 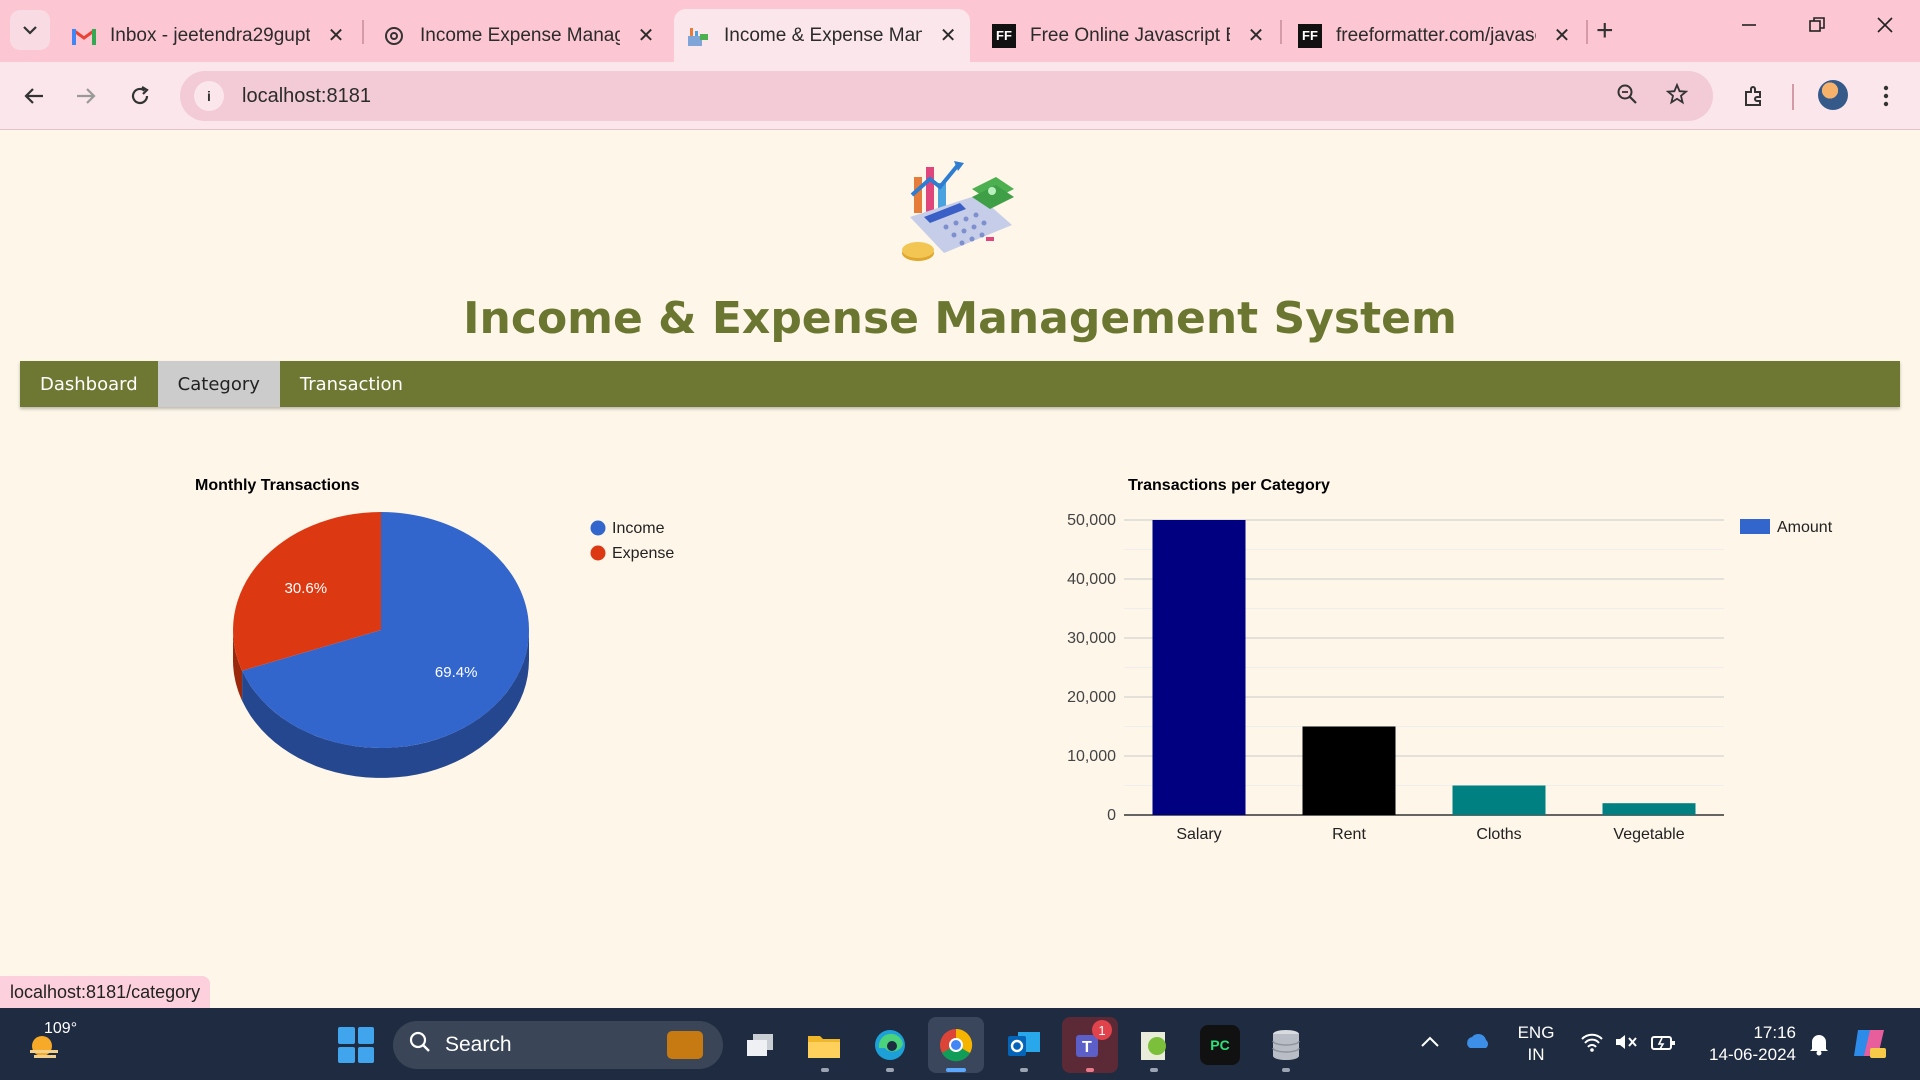 I want to click on nav-category: Category, so click(x=218, y=384).